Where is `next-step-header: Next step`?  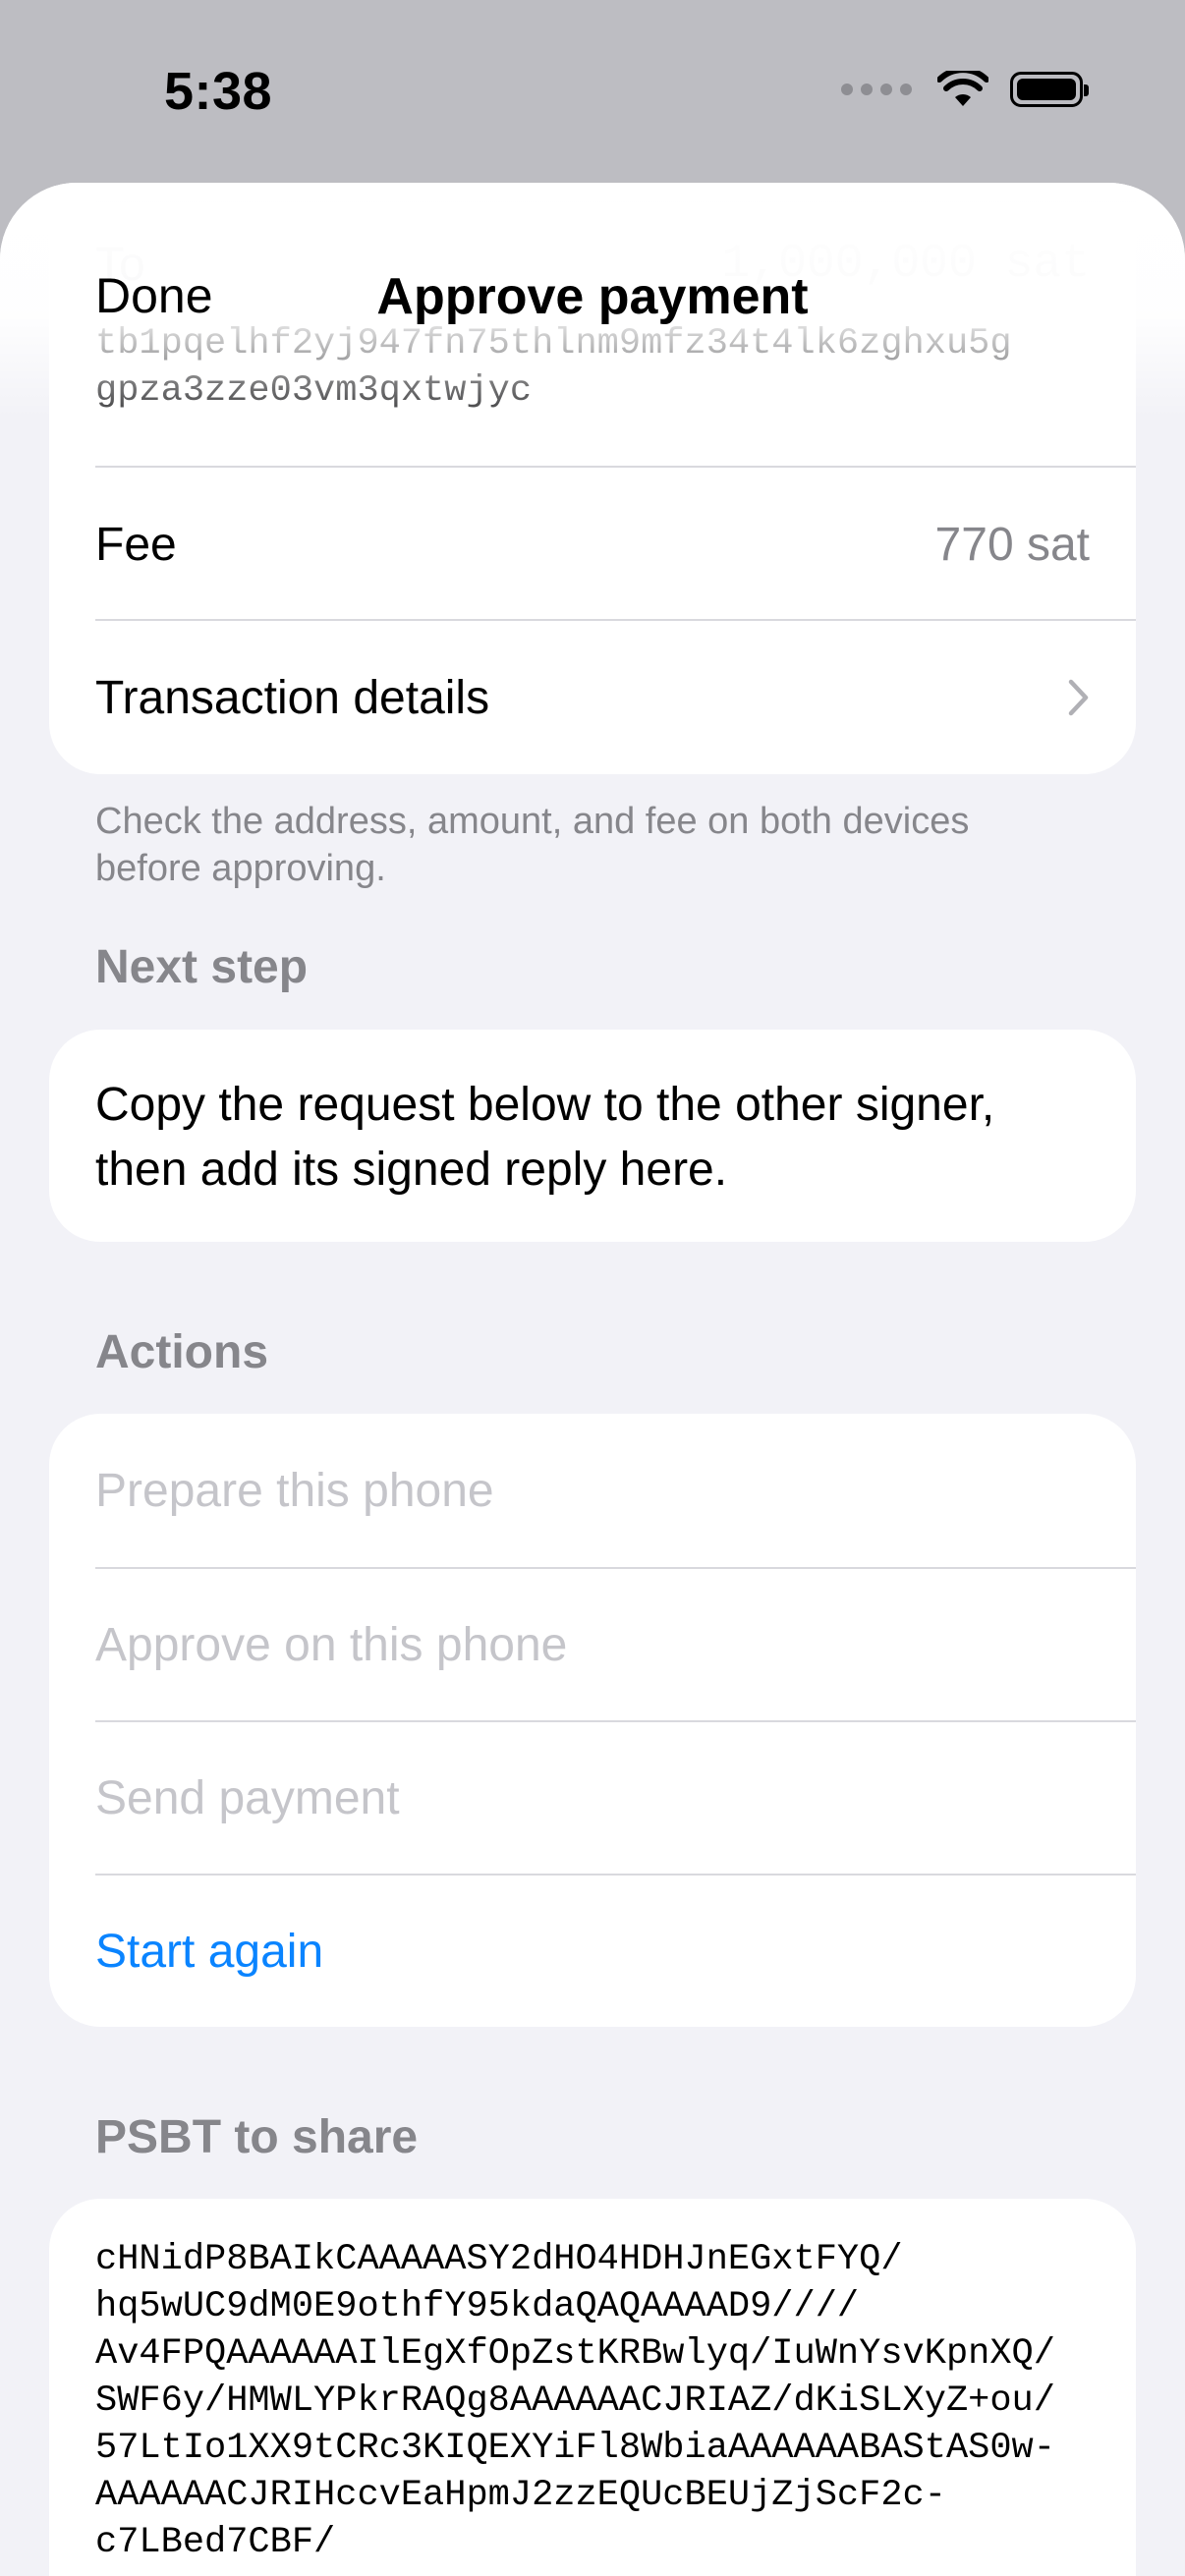 next-step-header: Next step is located at coordinates (202, 967).